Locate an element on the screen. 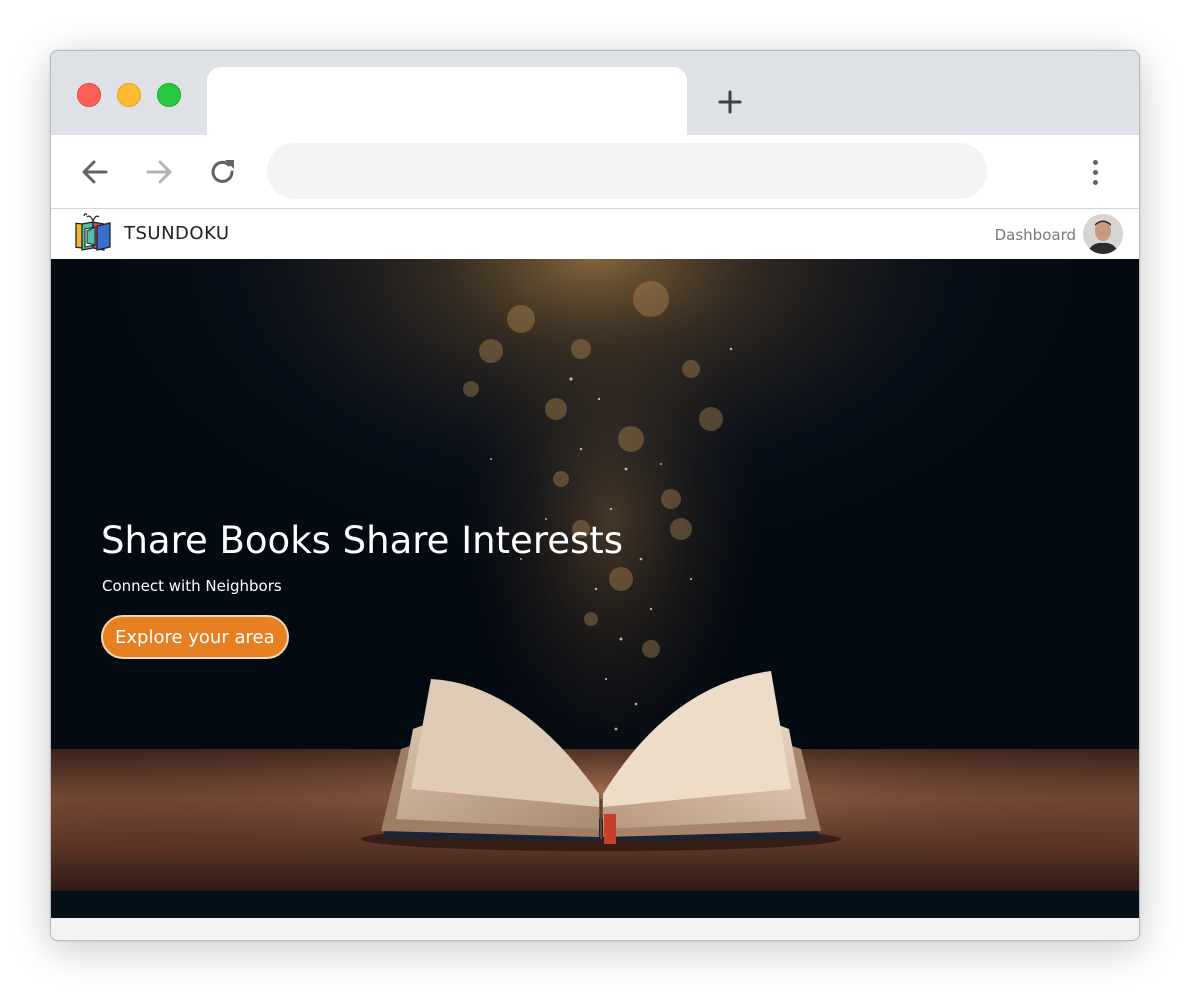  back-button is located at coordinates (95, 172).